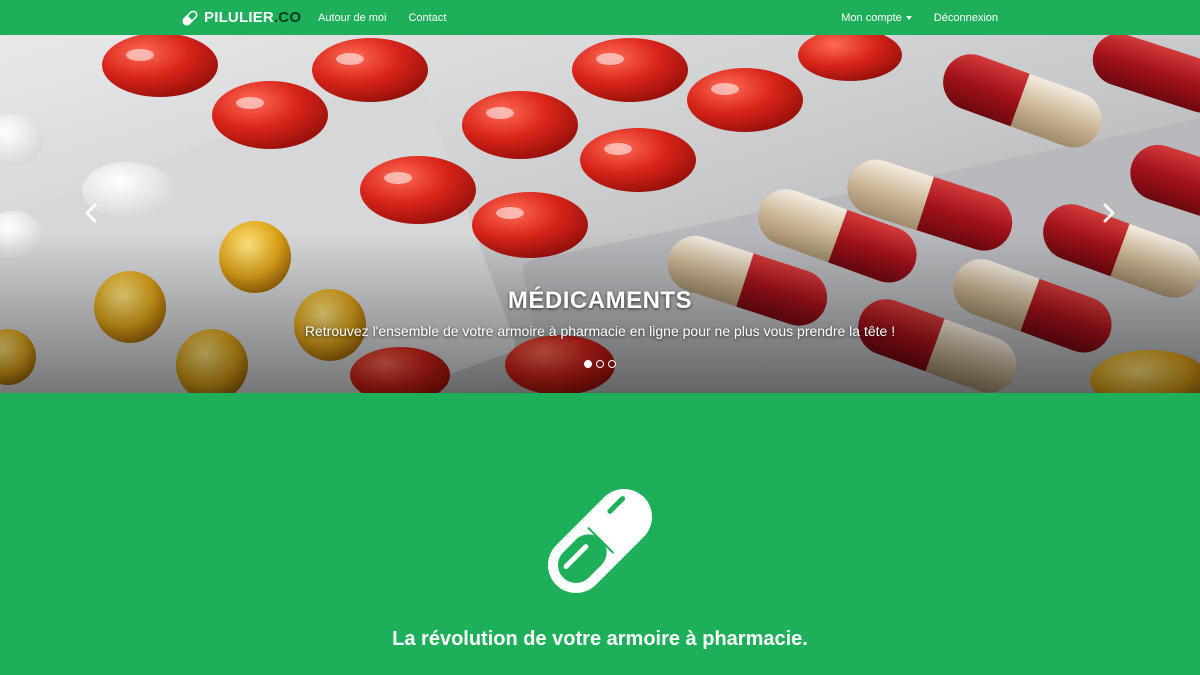  What do you see at coordinates (352, 18) in the screenshot?
I see `nav-link-autour-de-moi: Autour de moi` at bounding box center [352, 18].